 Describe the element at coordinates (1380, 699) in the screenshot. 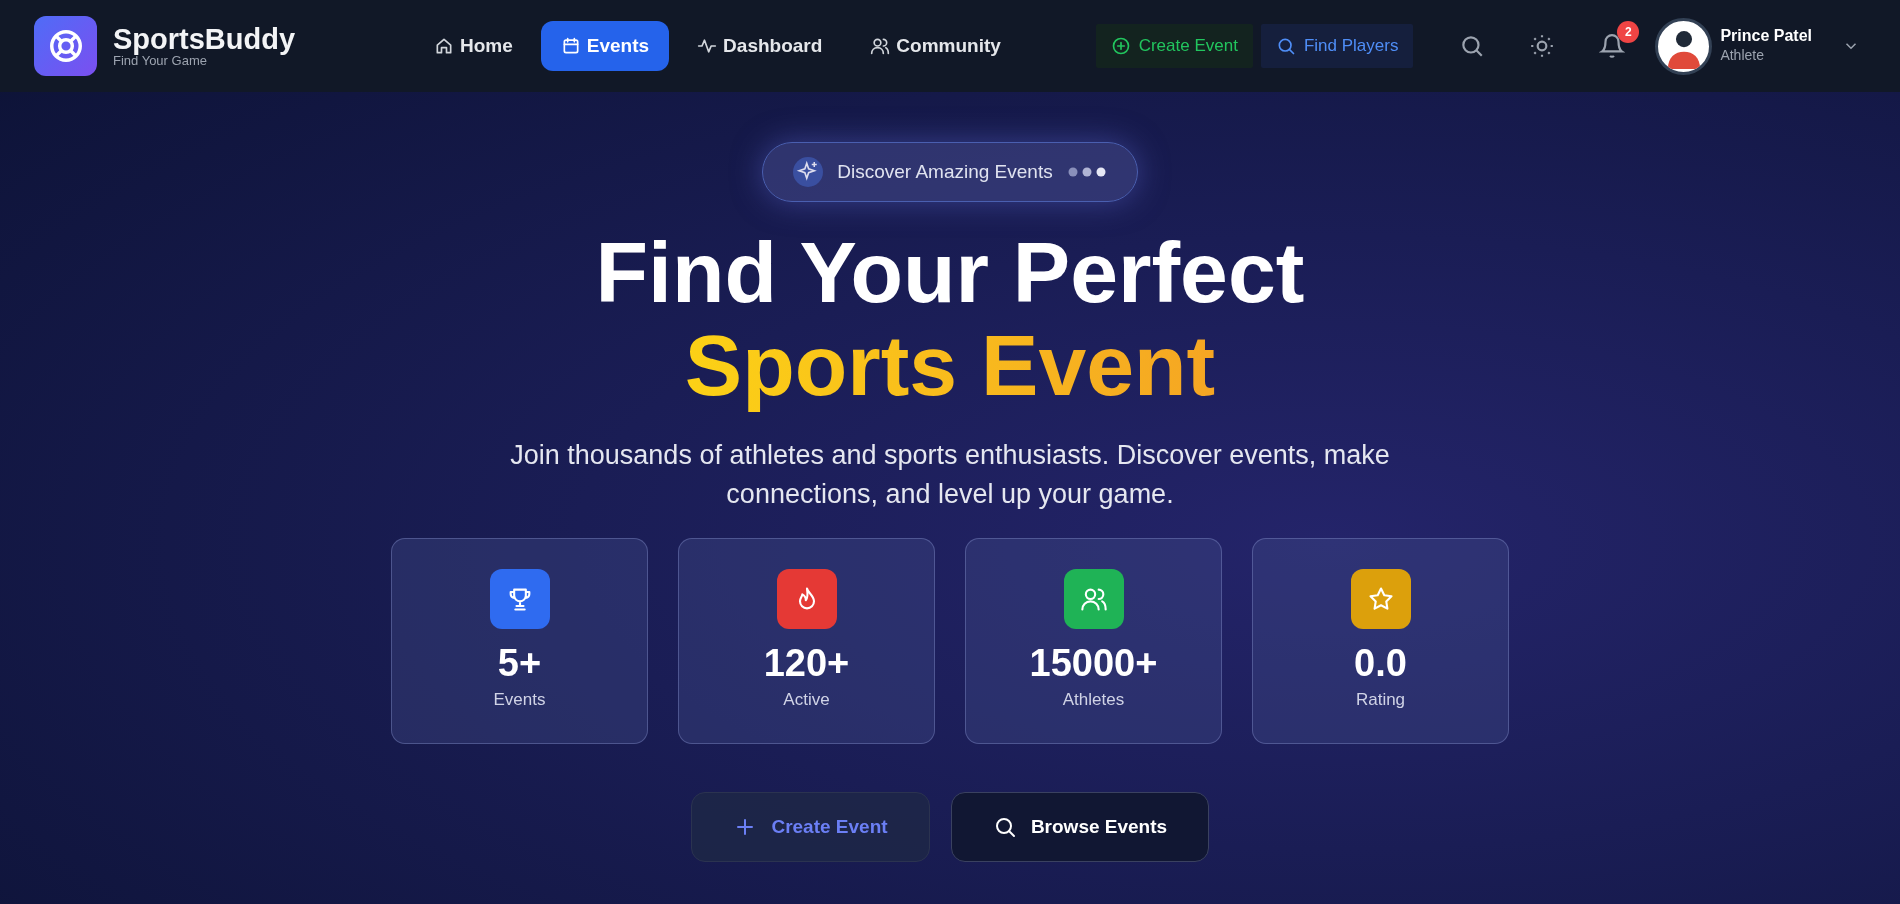

I see `stat-label: Rating` at that location.